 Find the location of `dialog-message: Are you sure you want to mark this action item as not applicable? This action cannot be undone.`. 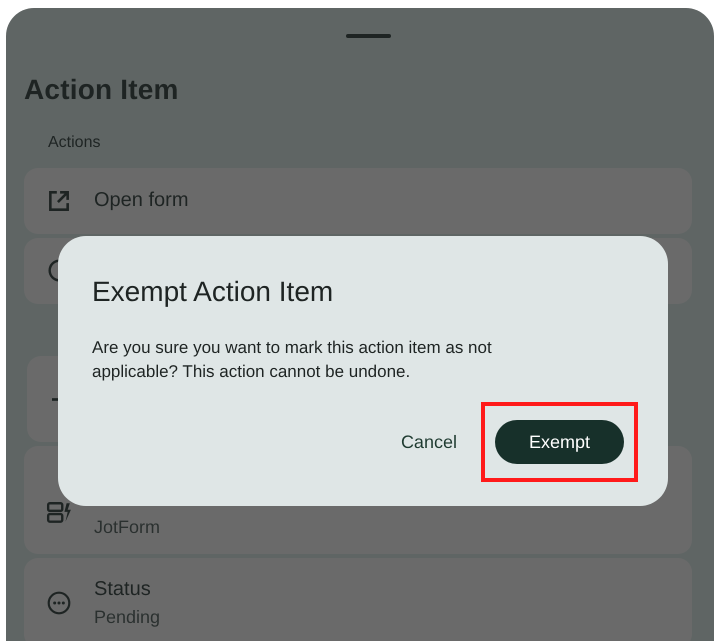

dialog-message: Are you sure you want to mark this action item as not applicable? This action cannot be undone. is located at coordinates (292, 360).